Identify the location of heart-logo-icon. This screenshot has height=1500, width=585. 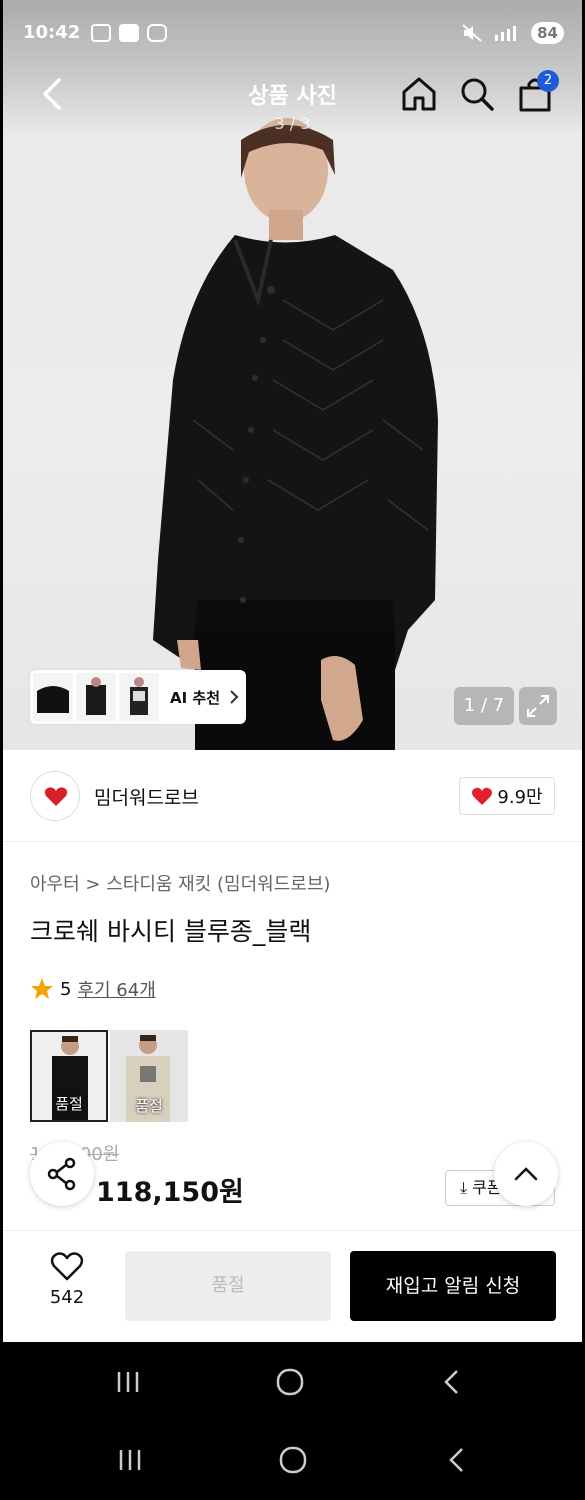
(56, 796).